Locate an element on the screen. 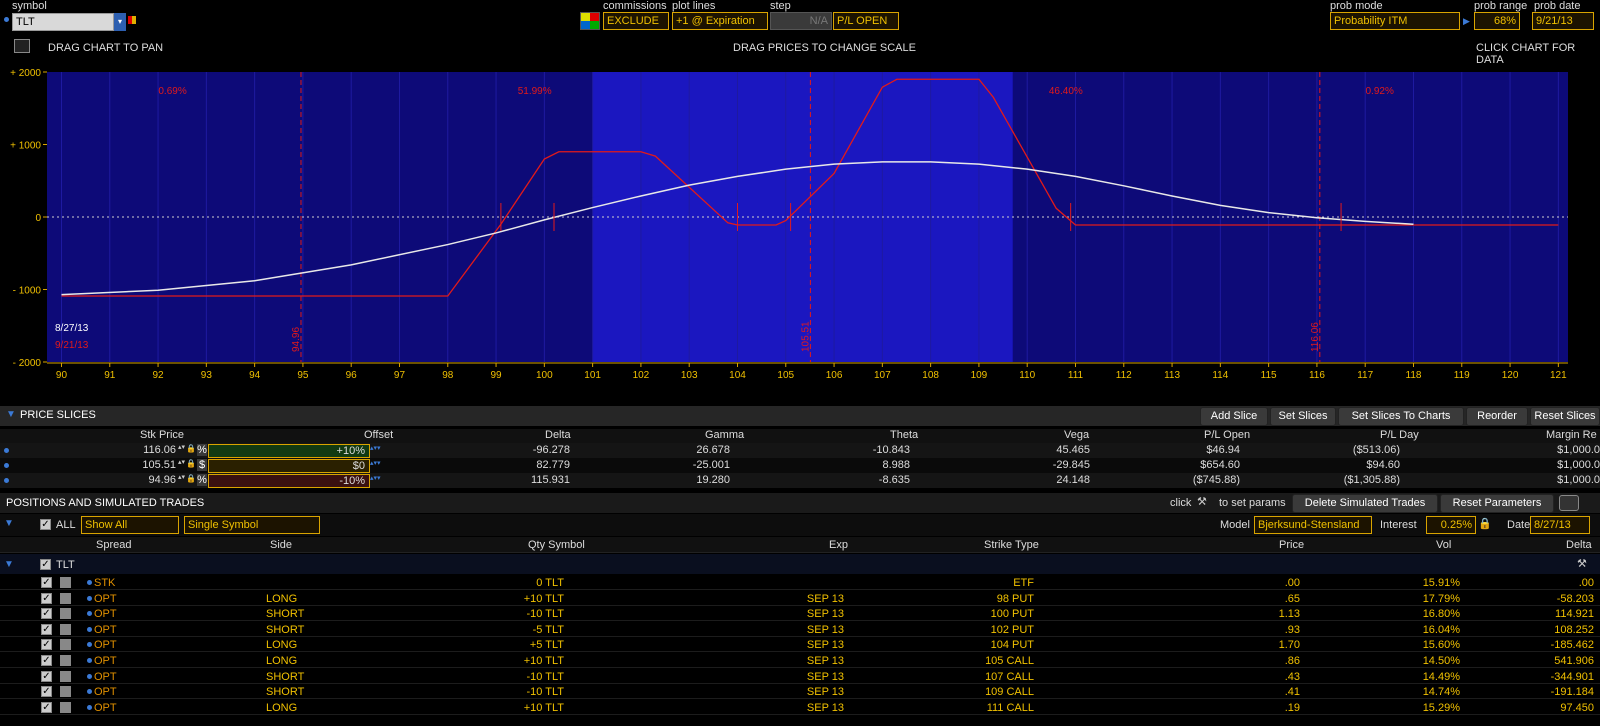 The image size is (1600, 726). set-slices-button: Set Slices is located at coordinates (1303, 416).